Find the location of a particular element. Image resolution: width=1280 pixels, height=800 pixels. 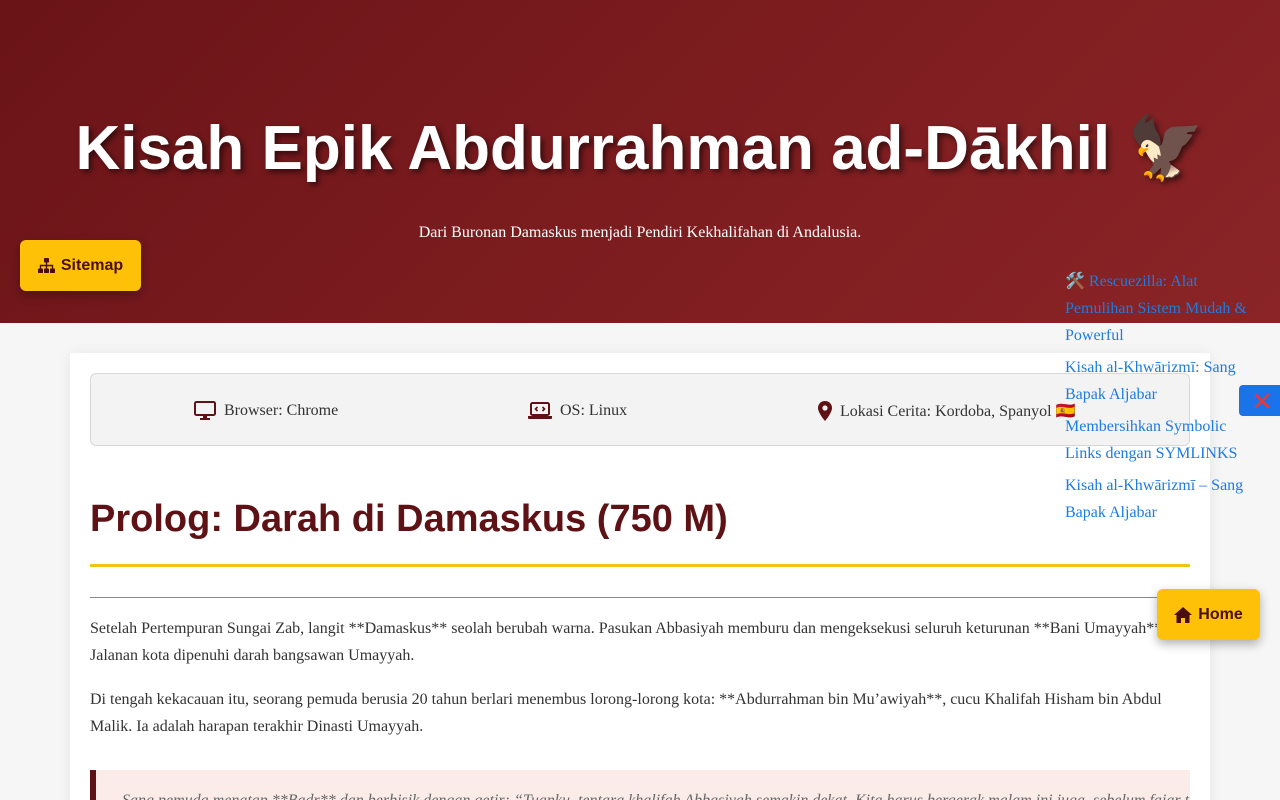

close-icon is located at coordinates (1261, 400).